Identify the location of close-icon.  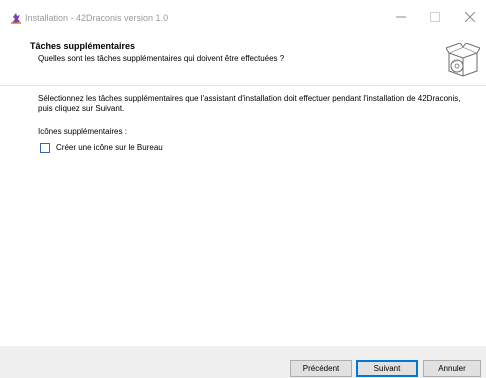
(470, 17).